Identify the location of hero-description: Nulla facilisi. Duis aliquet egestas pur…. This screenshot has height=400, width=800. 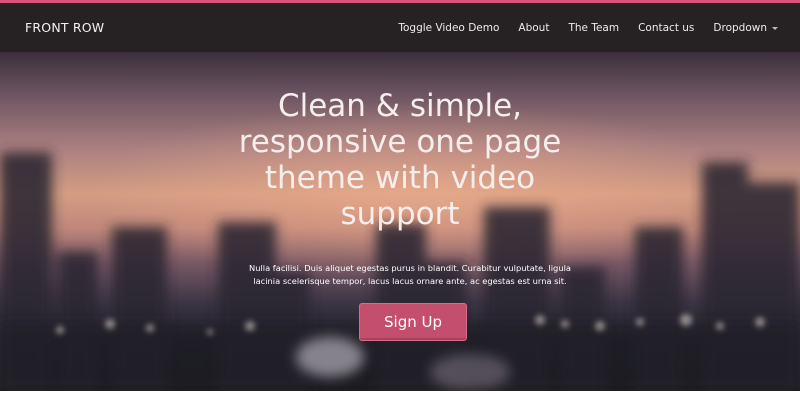
(410, 274).